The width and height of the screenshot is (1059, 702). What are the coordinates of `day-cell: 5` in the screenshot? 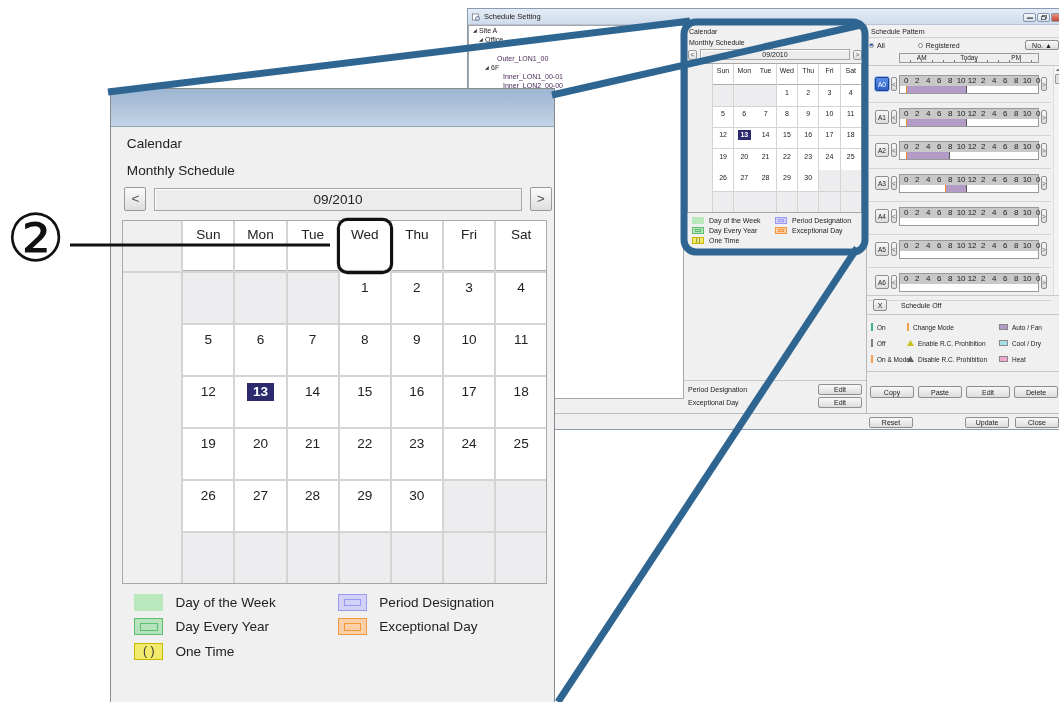 It's located at (208, 349).